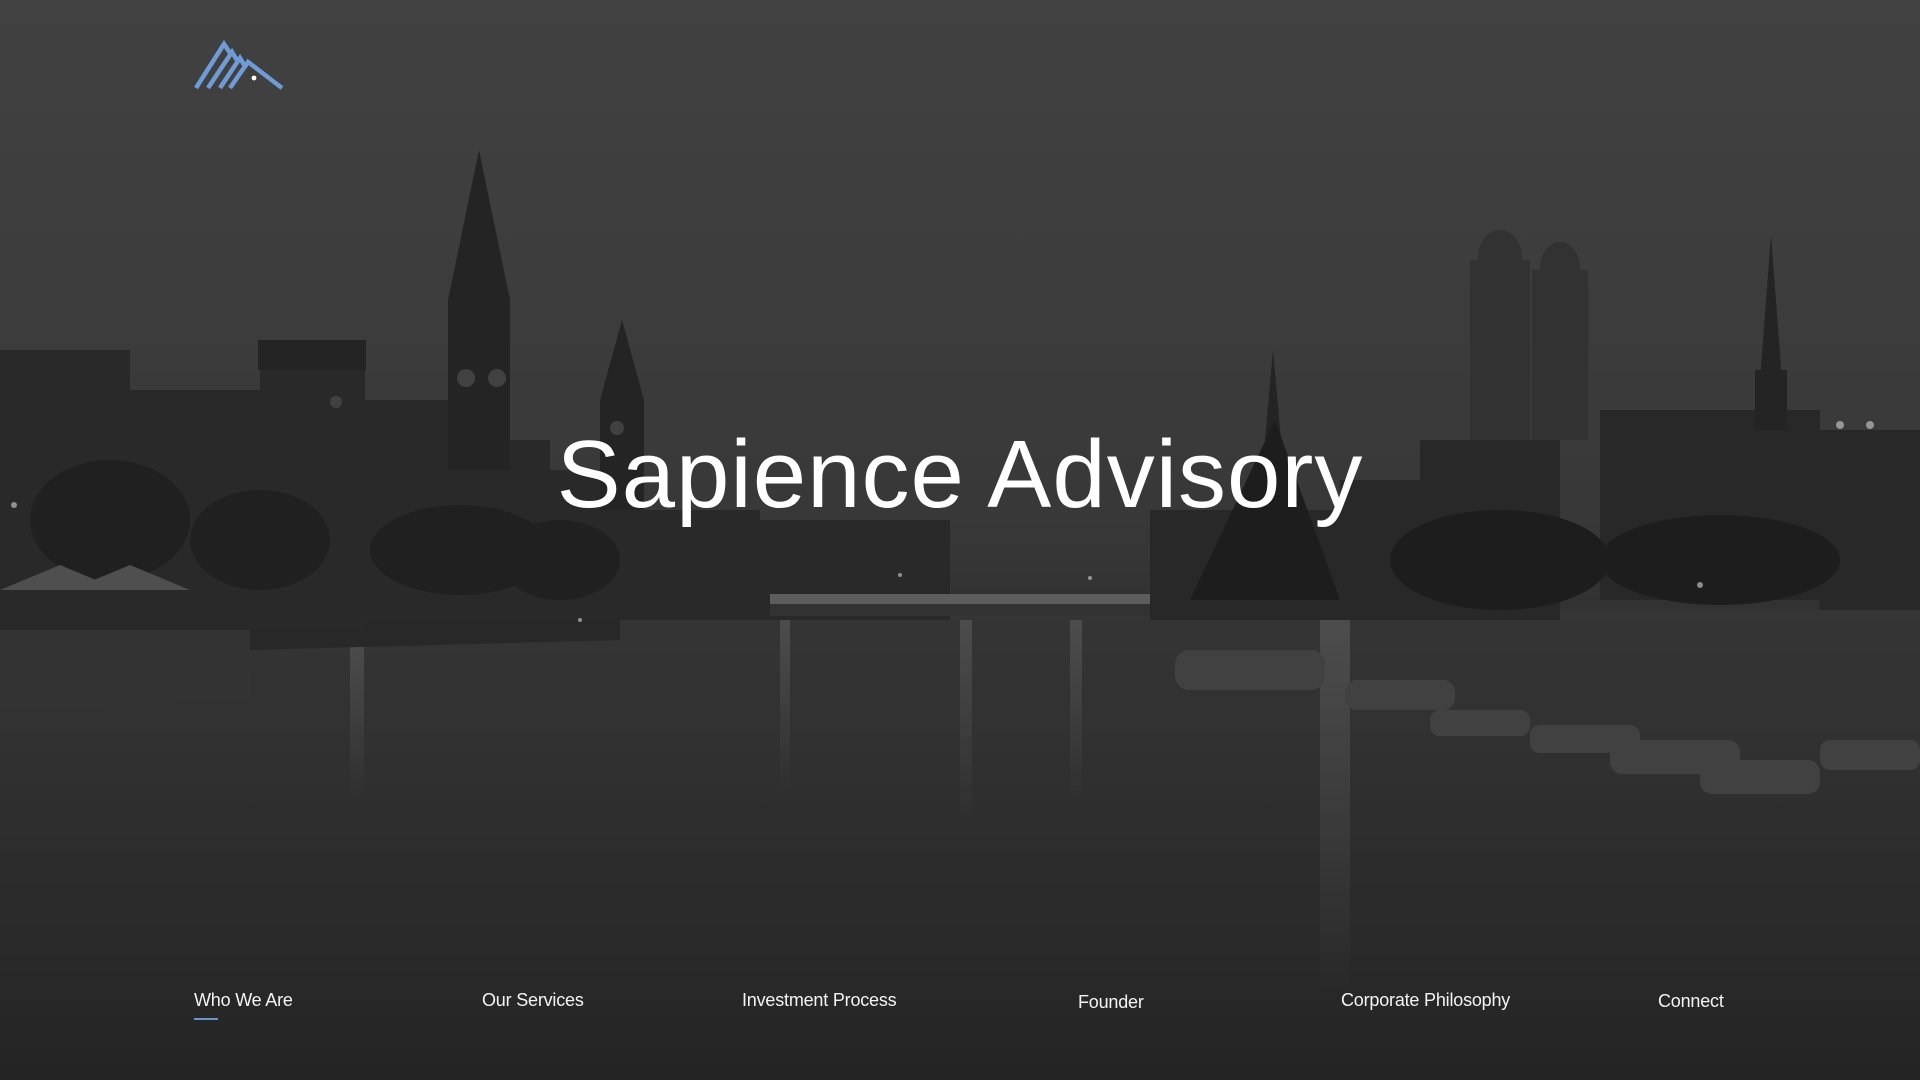  I want to click on nav-our-services: Our Services, so click(533, 1000).